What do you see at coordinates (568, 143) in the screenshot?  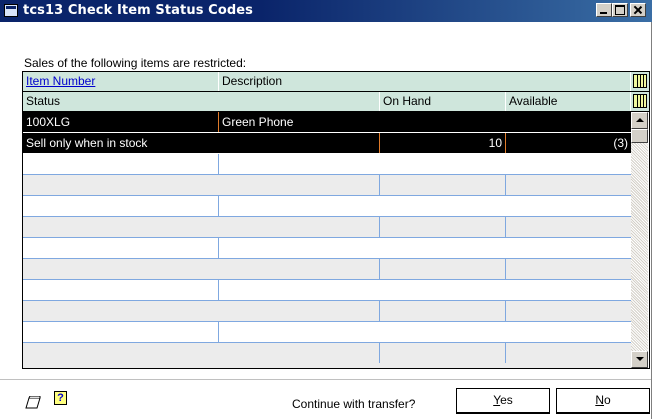 I see `available-cell: (3)` at bounding box center [568, 143].